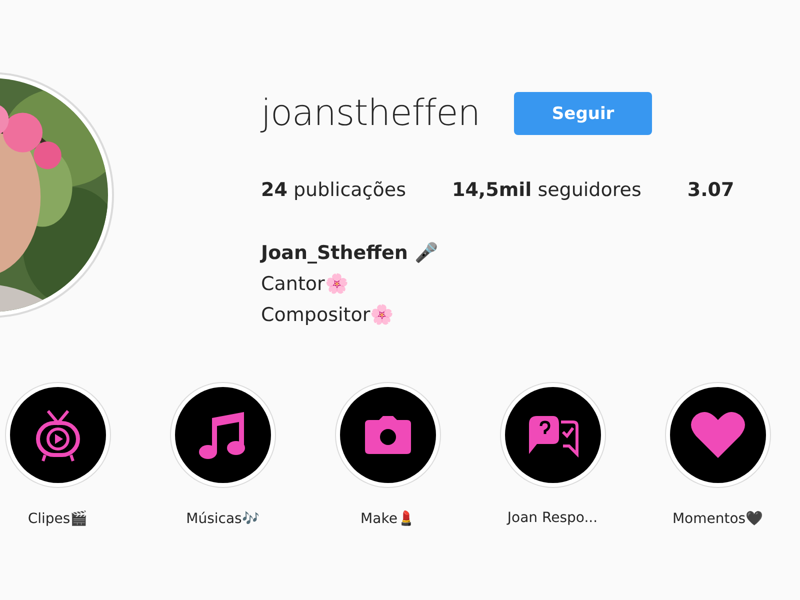  I want to click on display-name: Joan_Stheffen 🎤, so click(350, 252).